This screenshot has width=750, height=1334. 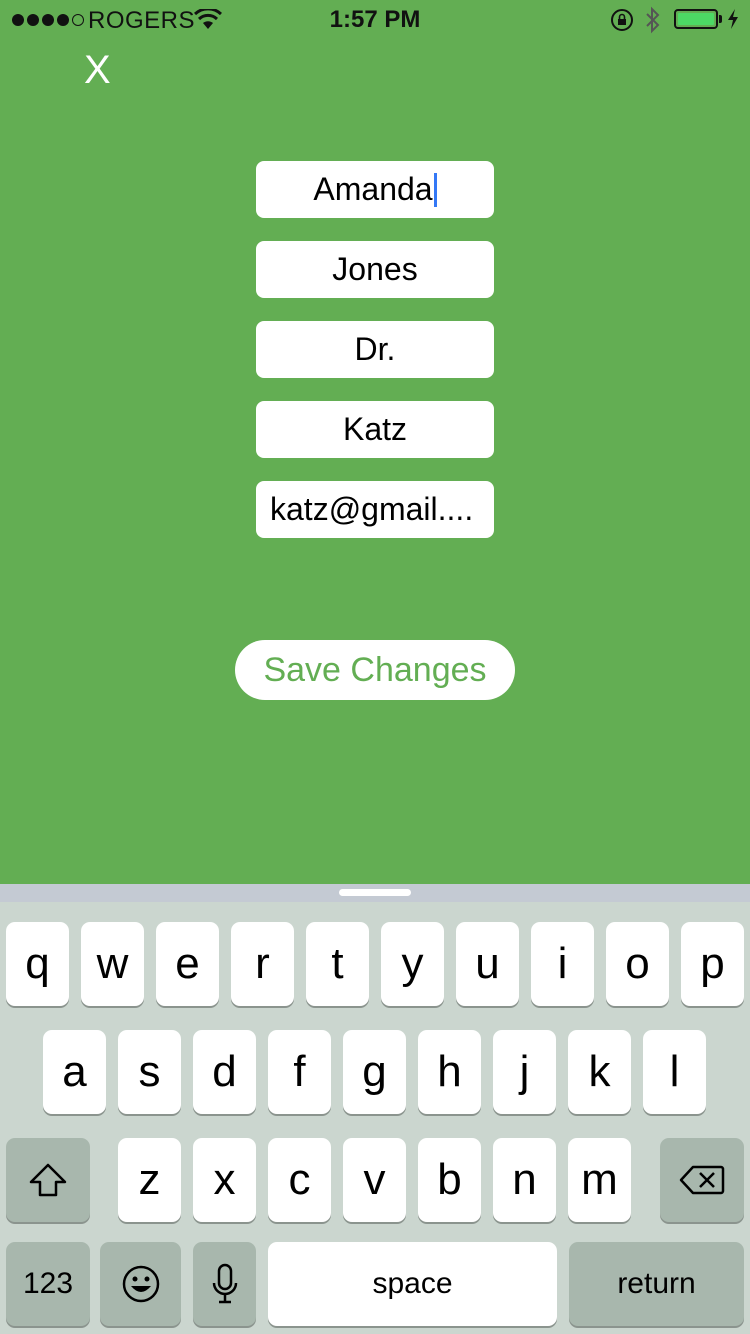 I want to click on space-key: space, so click(x=412, y=1284).